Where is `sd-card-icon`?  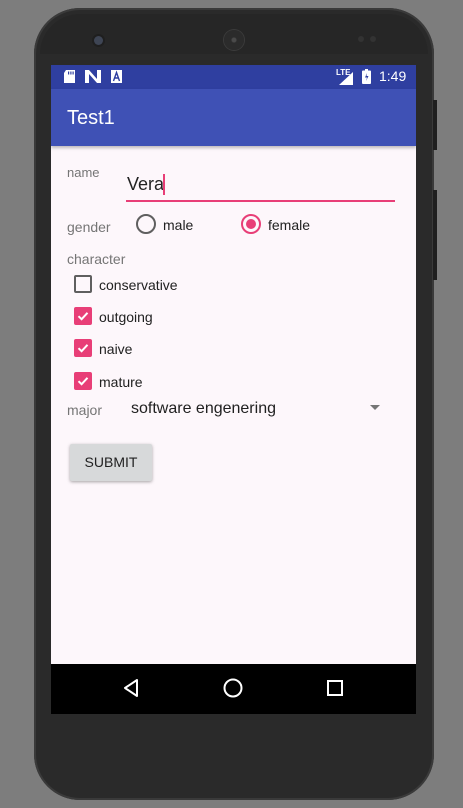
sd-card-icon is located at coordinates (69, 78).